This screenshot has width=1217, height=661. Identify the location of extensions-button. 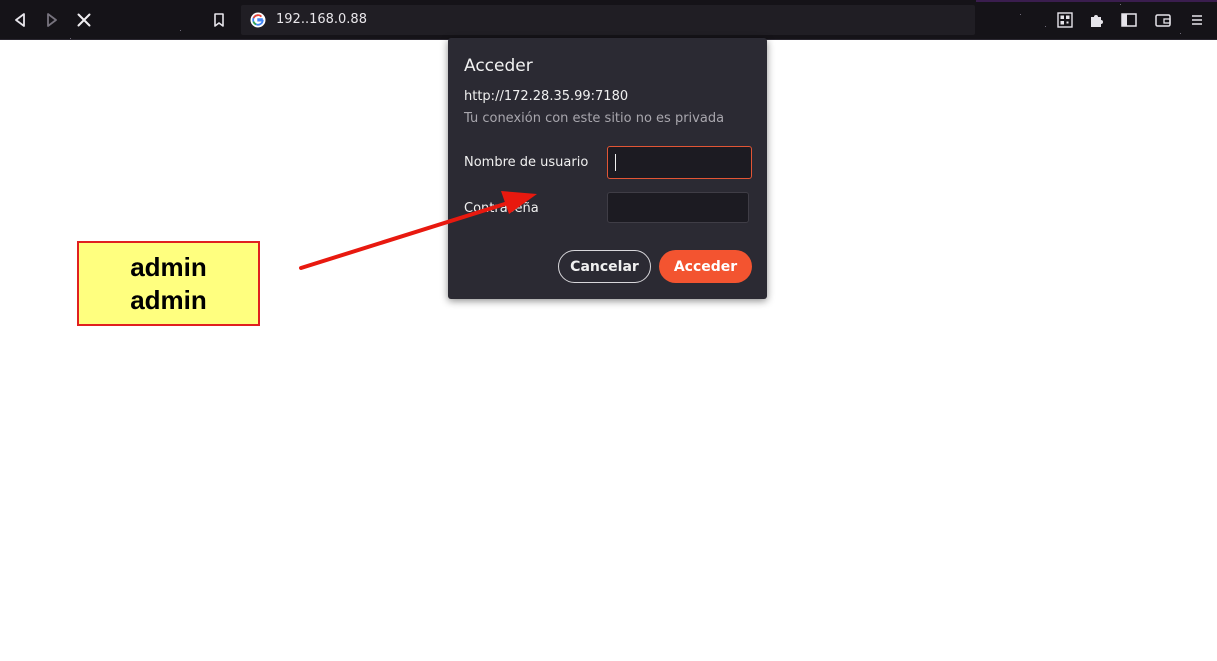
(1097, 20).